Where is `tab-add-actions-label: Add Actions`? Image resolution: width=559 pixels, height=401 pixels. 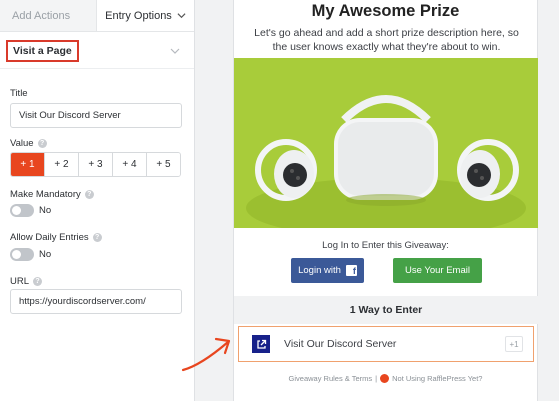
tab-add-actions-label: Add Actions is located at coordinates (41, 15).